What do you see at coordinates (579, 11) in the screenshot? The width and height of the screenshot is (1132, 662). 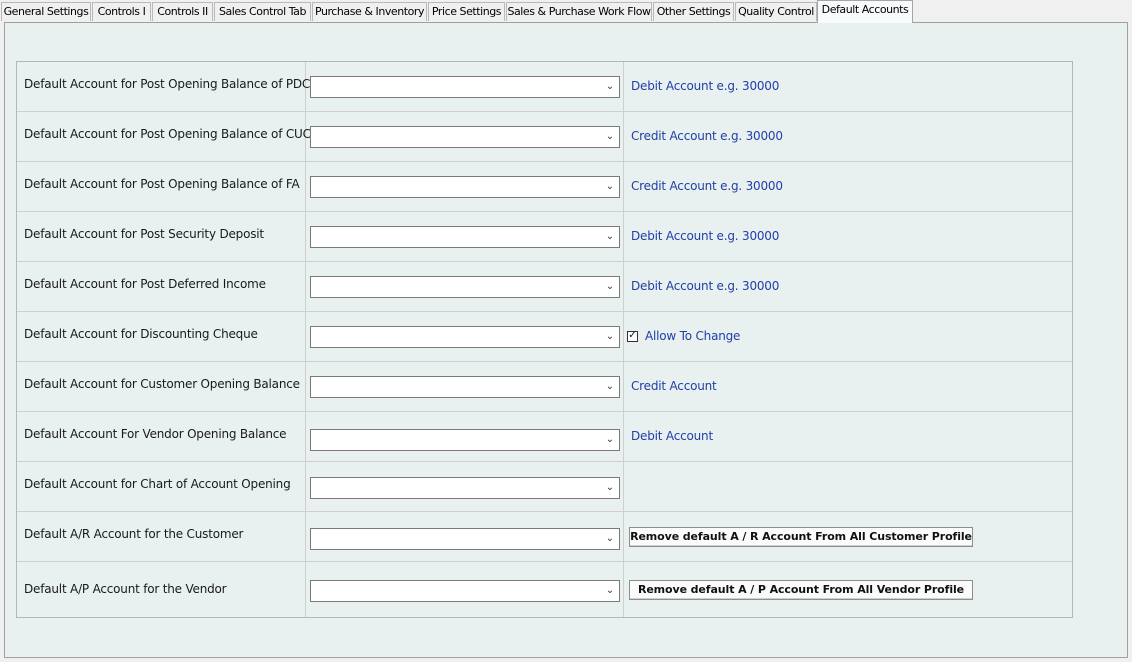 I see `tab-sales-purchase-workflow: Sales & Purchase Work Flow` at bounding box center [579, 11].